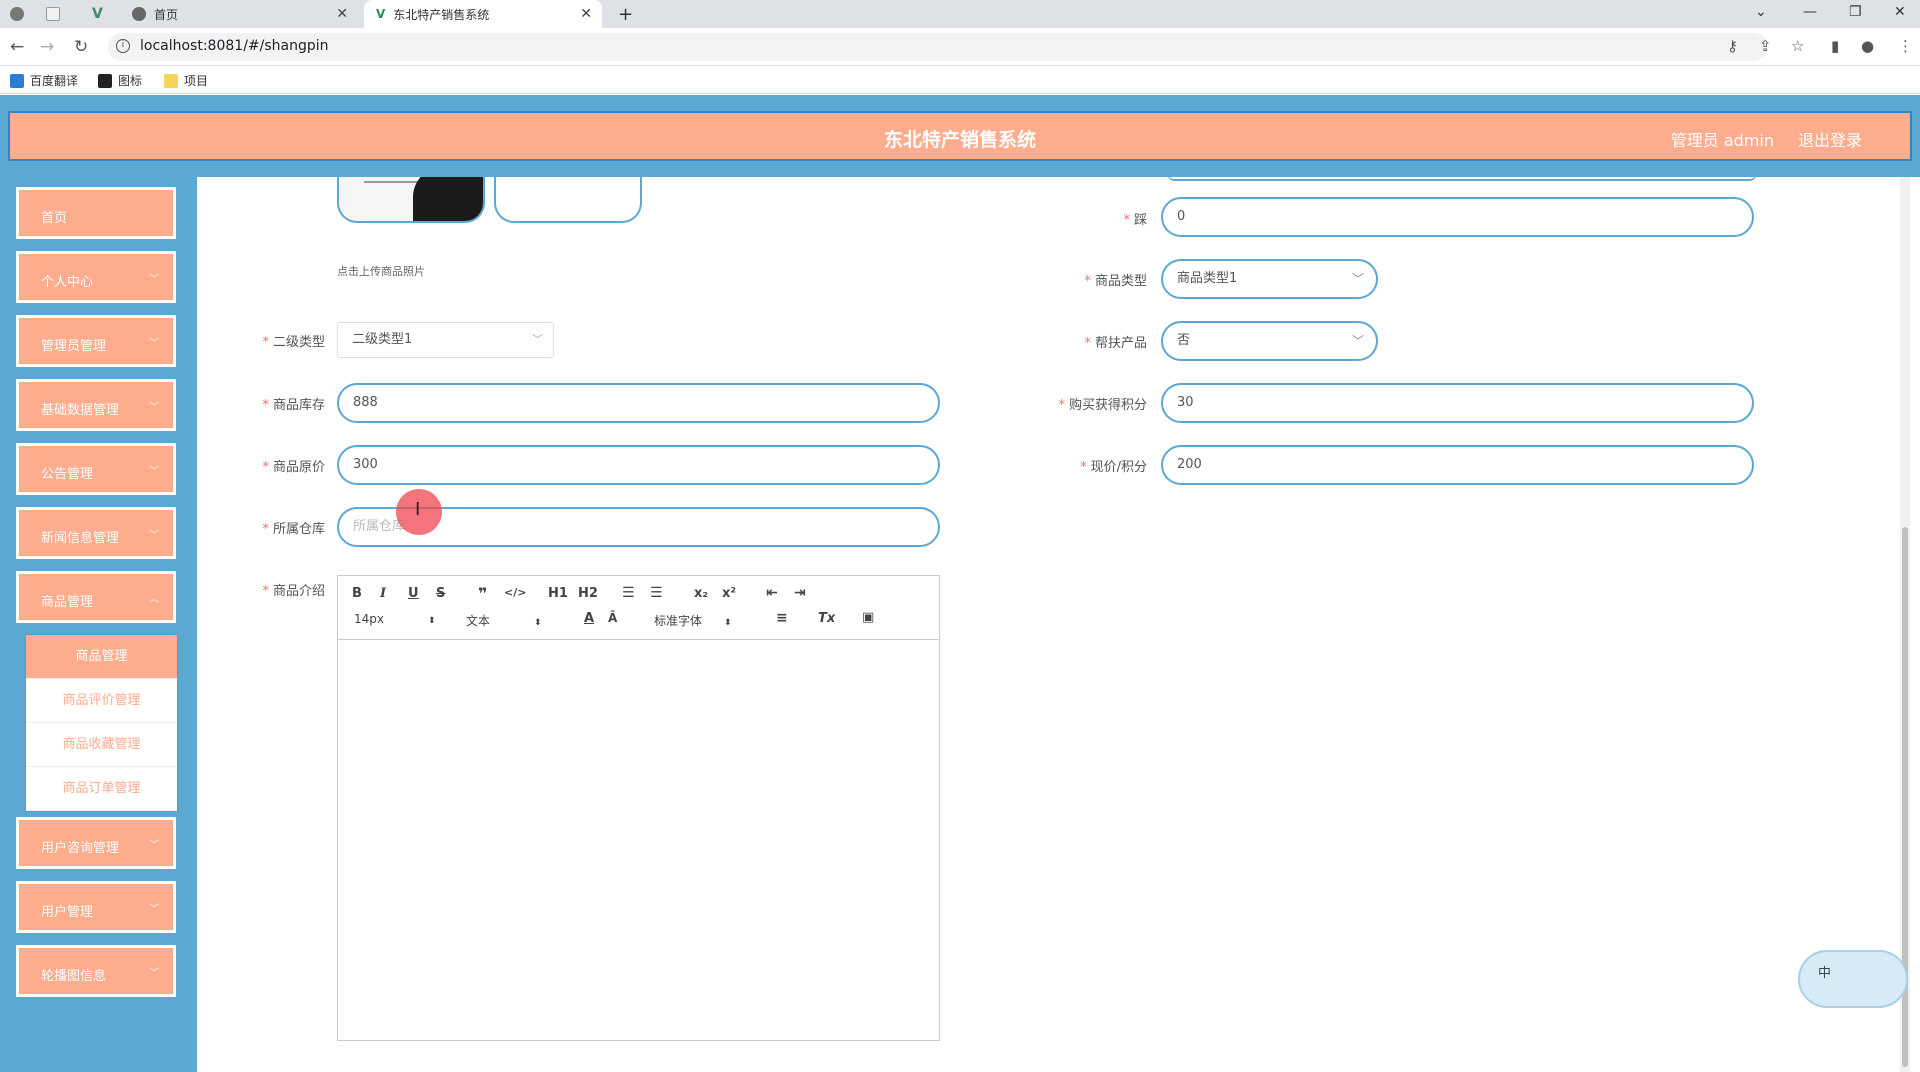 The image size is (1920, 1072). What do you see at coordinates (1900, 12) in the screenshot?
I see `window-close-icon: ✕` at bounding box center [1900, 12].